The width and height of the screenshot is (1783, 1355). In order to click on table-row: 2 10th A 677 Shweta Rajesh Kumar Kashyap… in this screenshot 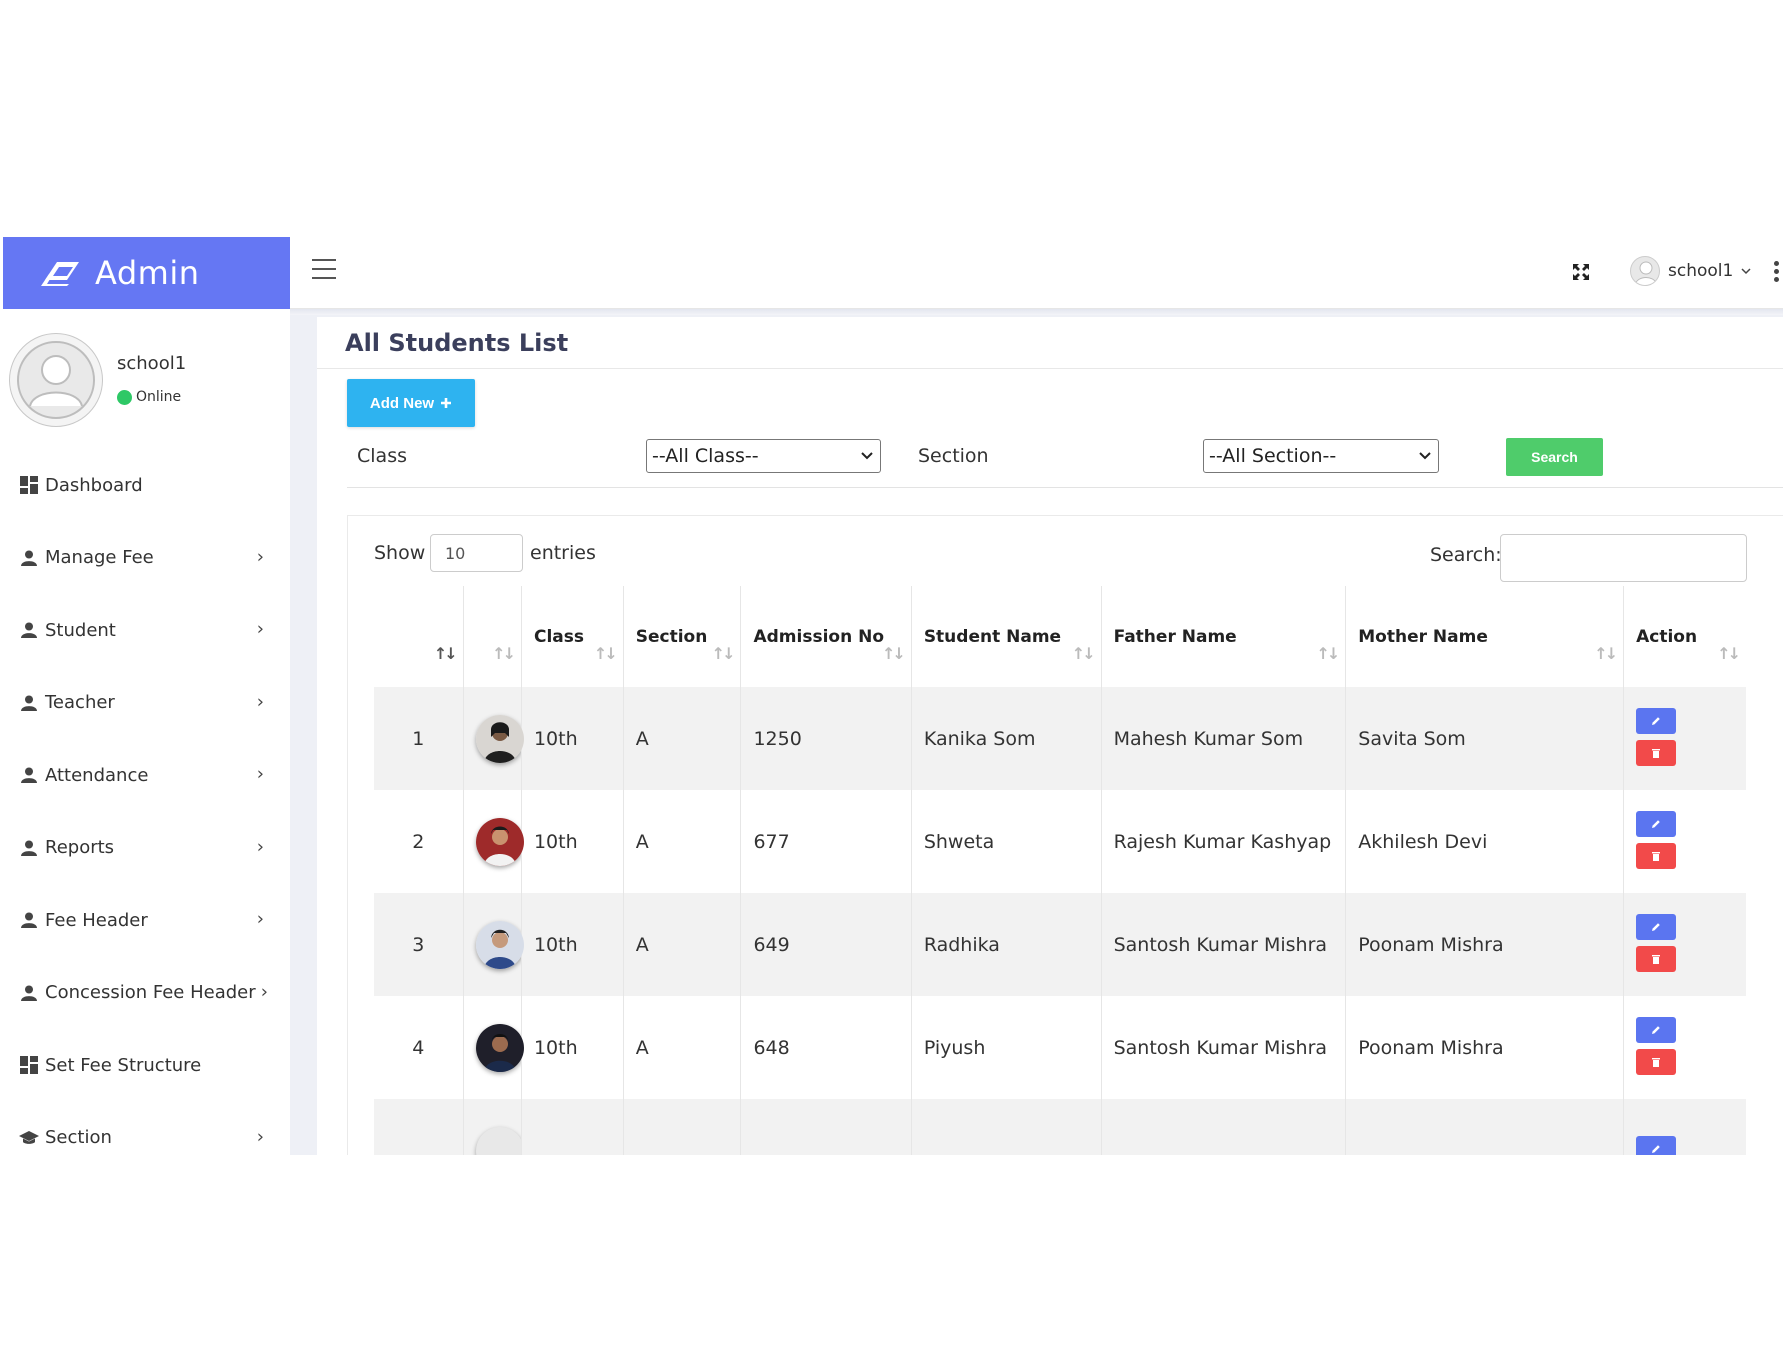, I will do `click(1060, 841)`.